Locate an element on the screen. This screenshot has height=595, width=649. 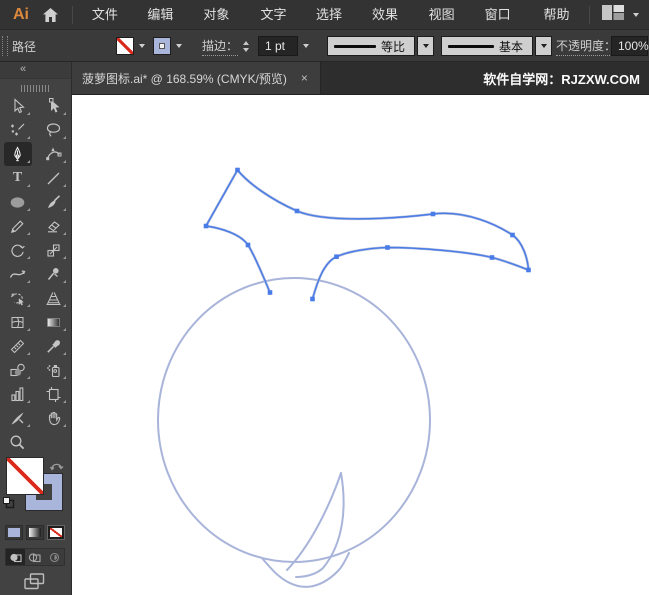
draw-inside-button is located at coordinates (54, 557).